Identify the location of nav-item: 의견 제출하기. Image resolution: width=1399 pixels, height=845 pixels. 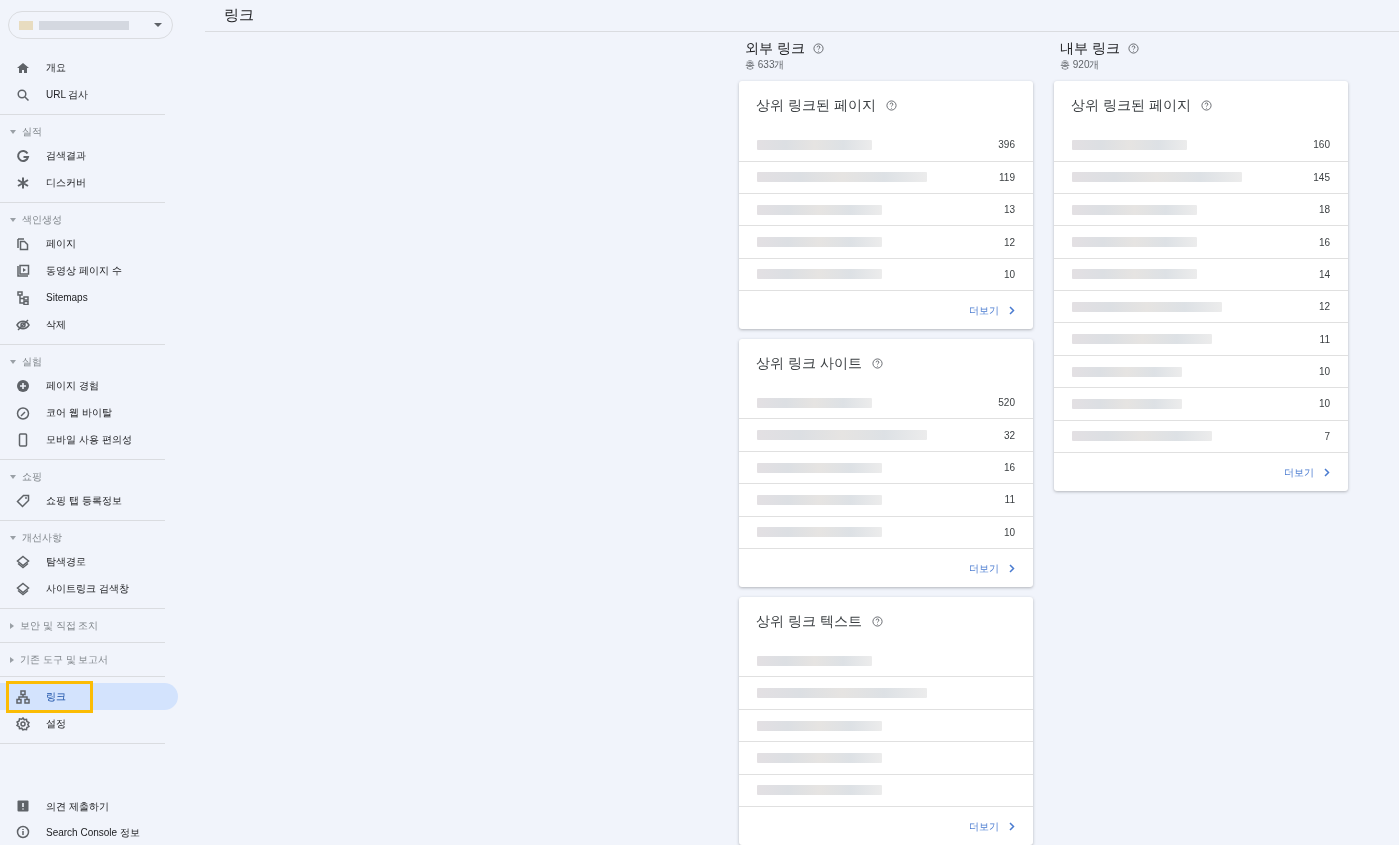
(92, 806).